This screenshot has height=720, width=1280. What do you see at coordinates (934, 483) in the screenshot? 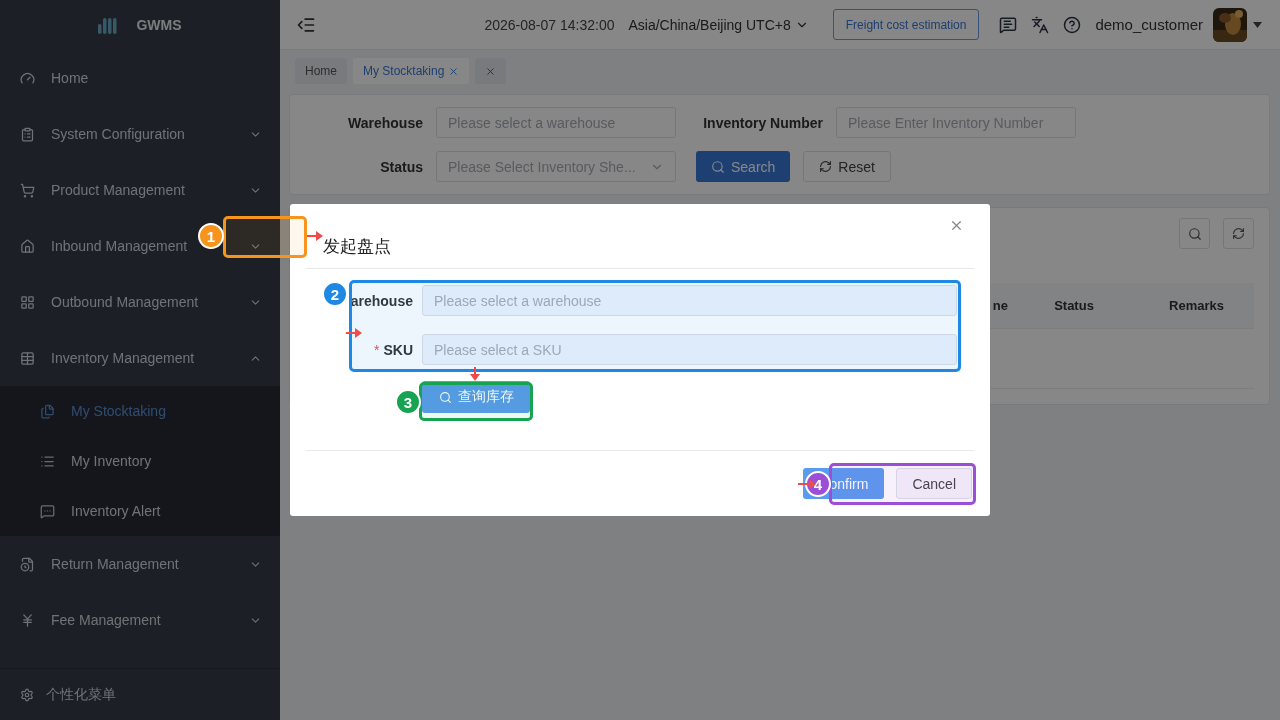
I see `cancel-button: Cancel` at bounding box center [934, 483].